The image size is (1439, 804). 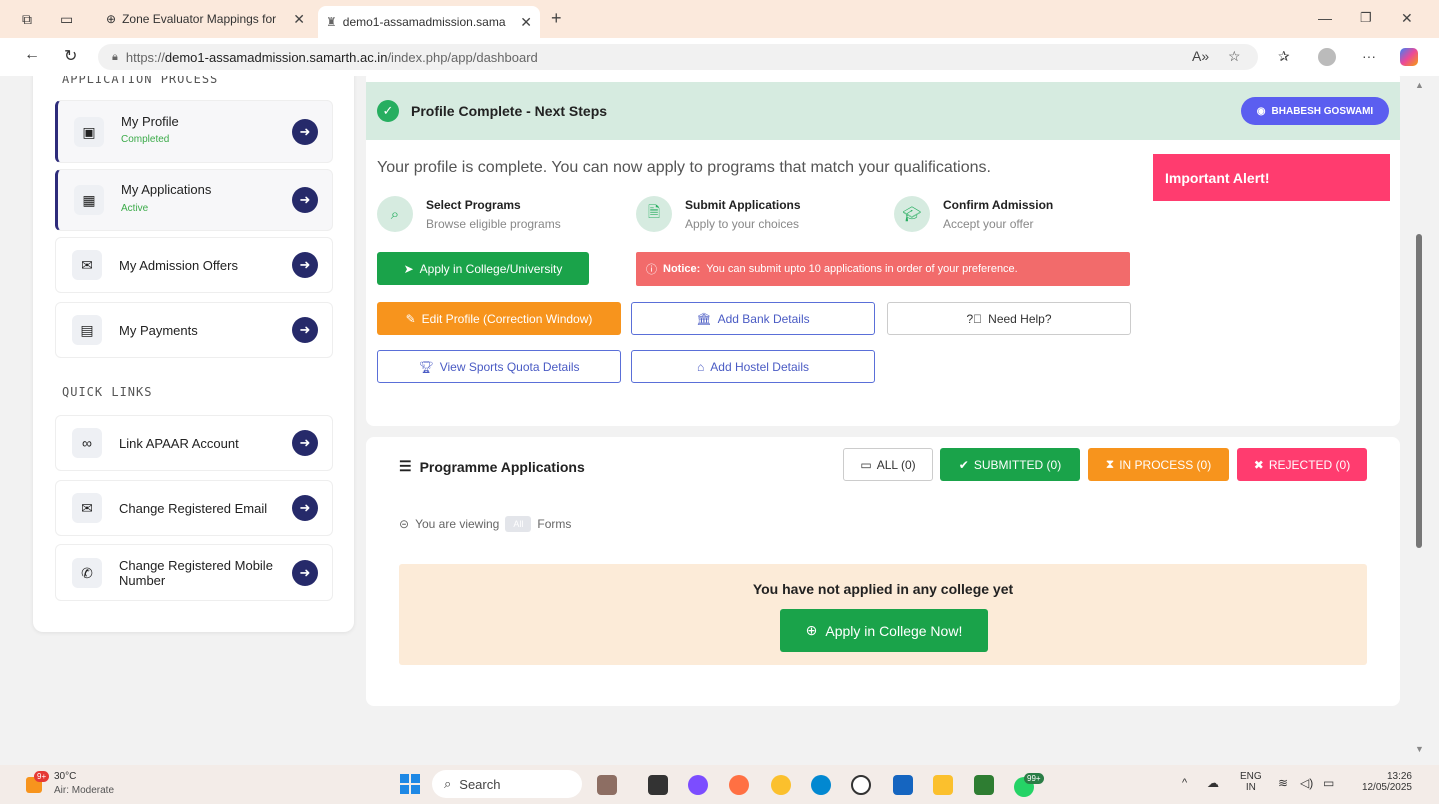 What do you see at coordinates (1258, 464) in the screenshot?
I see `x-circle-icon: ✖` at bounding box center [1258, 464].